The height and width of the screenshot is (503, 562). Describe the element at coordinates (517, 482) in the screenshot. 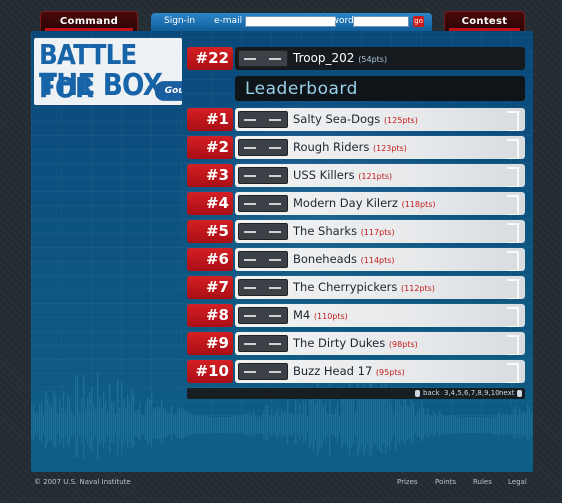

I see `footer-link-legal: Legal` at that location.